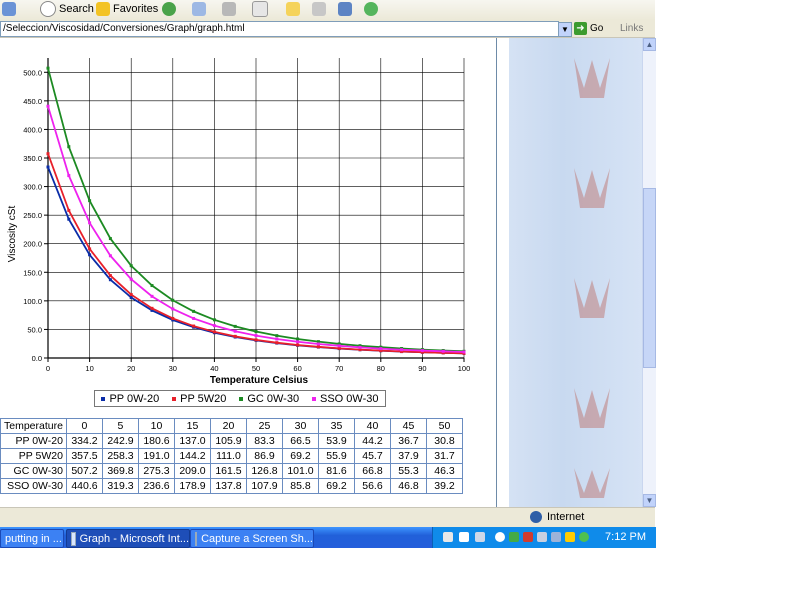 This screenshot has height=600, width=800. What do you see at coordinates (156, 426) in the screenshot?
I see `table-header-cell: 10` at bounding box center [156, 426].